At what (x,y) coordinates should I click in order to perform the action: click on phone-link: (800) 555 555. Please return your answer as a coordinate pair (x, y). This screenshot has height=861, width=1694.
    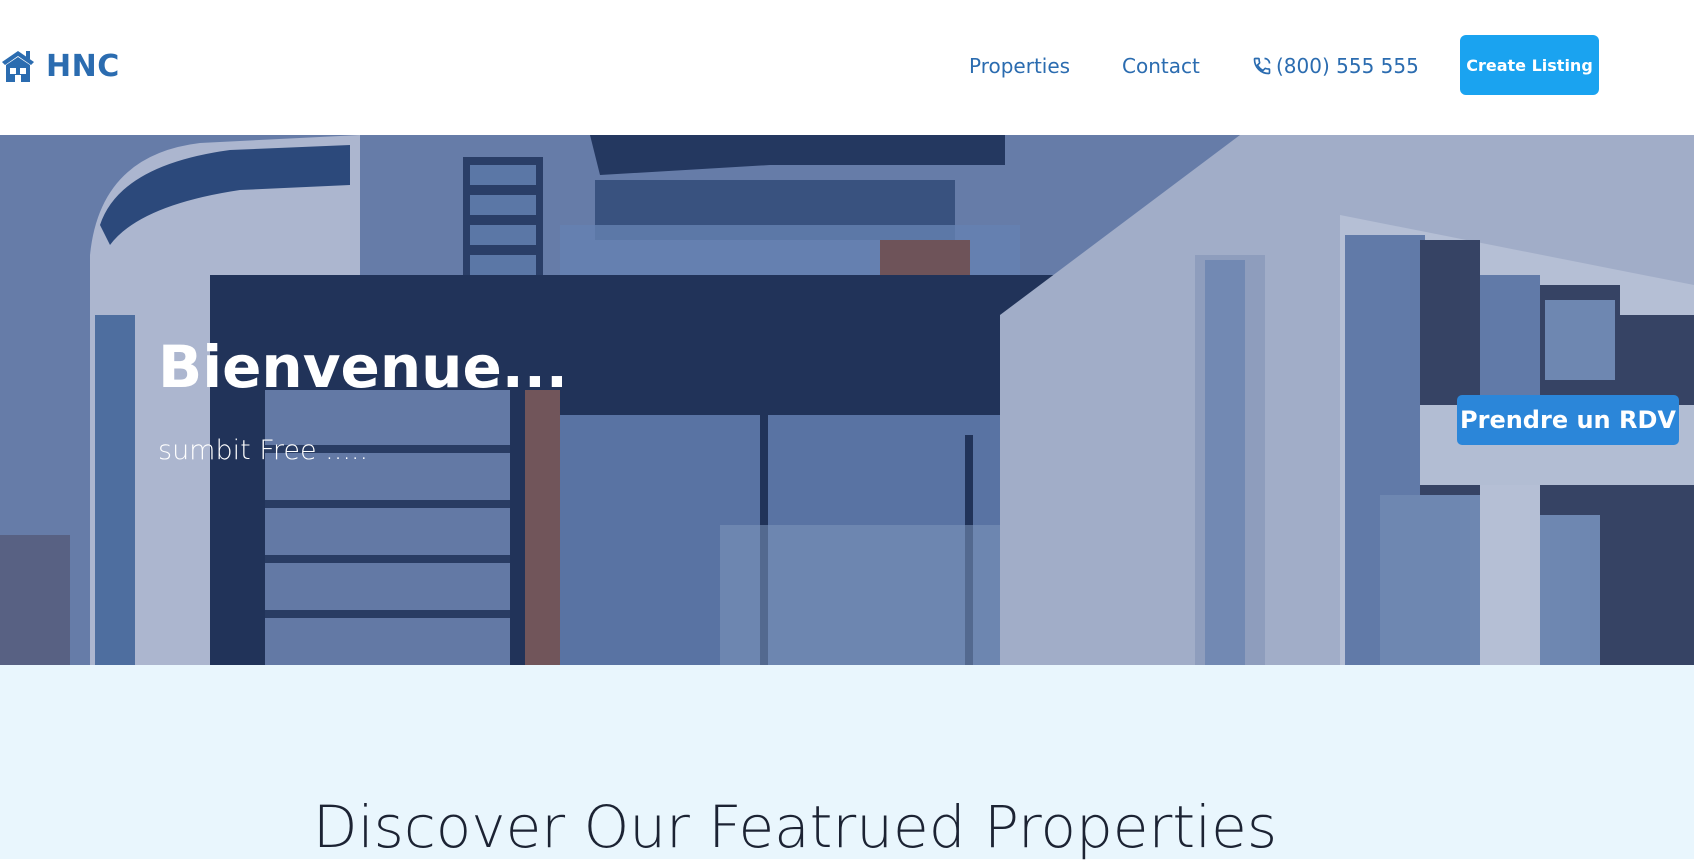
    Looking at the image, I should click on (1335, 66).